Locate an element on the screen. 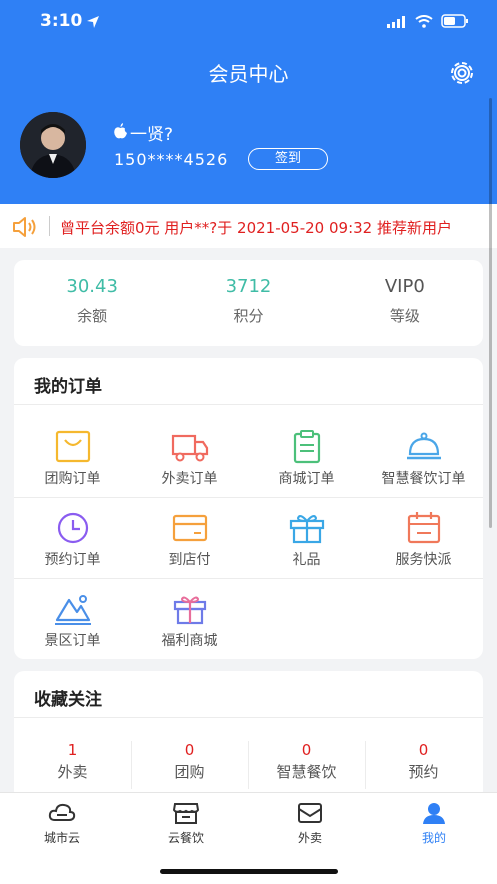 The width and height of the screenshot is (497, 884). fav-label: 团购 is located at coordinates (189, 772).